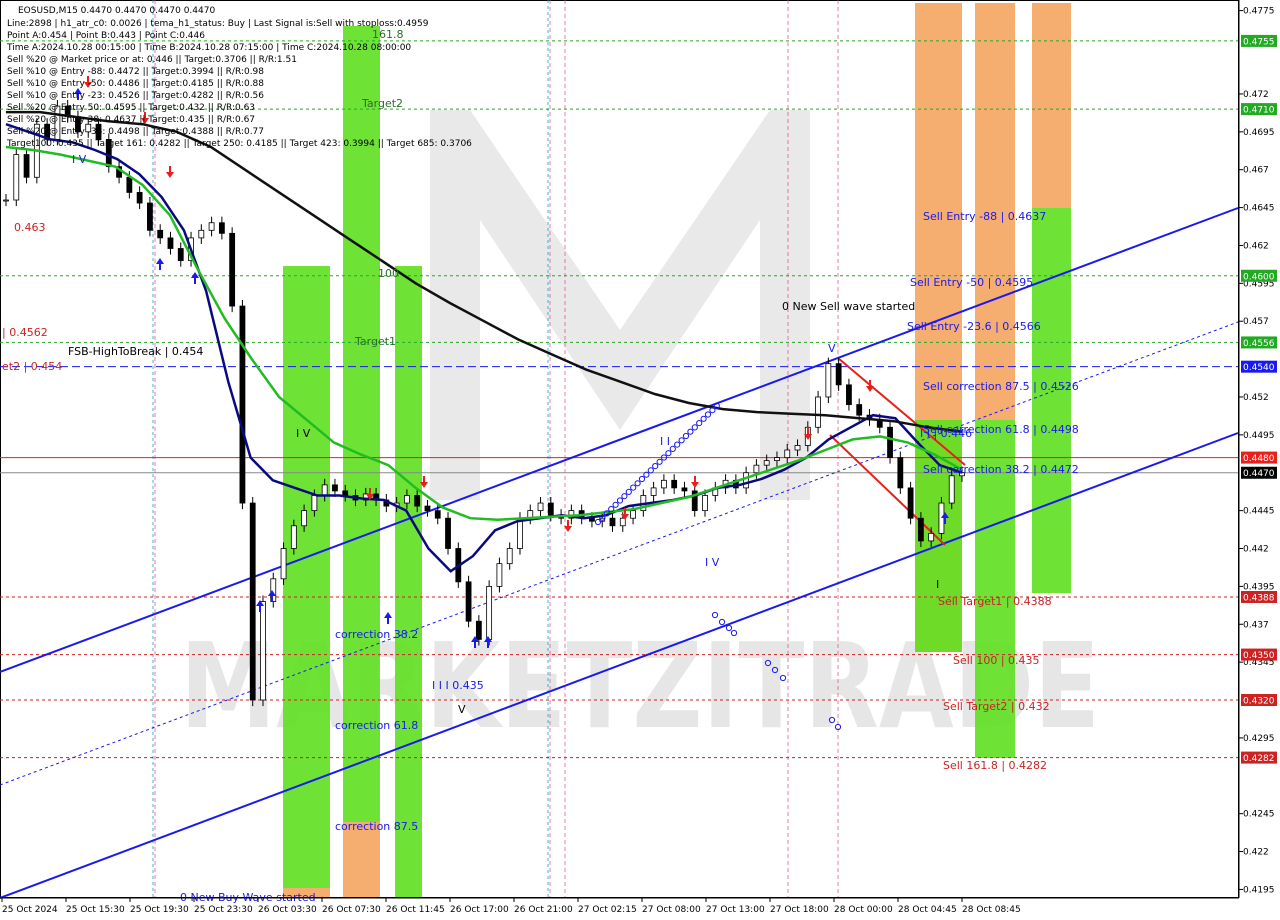 The image size is (1280, 920). I want to click on x-tick-label: 26 Oct 17:00, so click(479, 910).